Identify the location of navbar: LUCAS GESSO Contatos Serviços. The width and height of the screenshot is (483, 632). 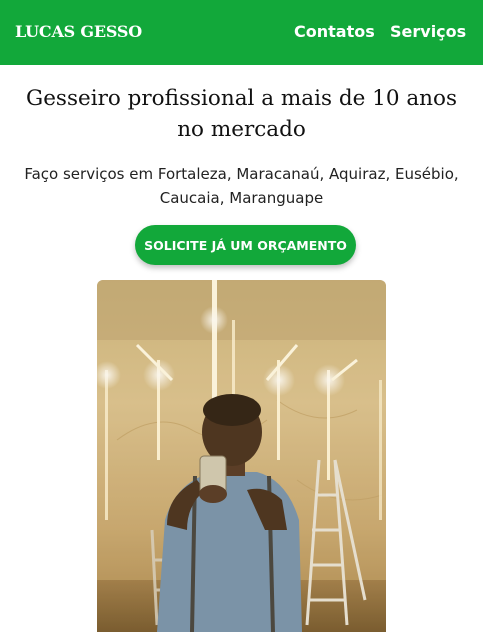
(241, 32).